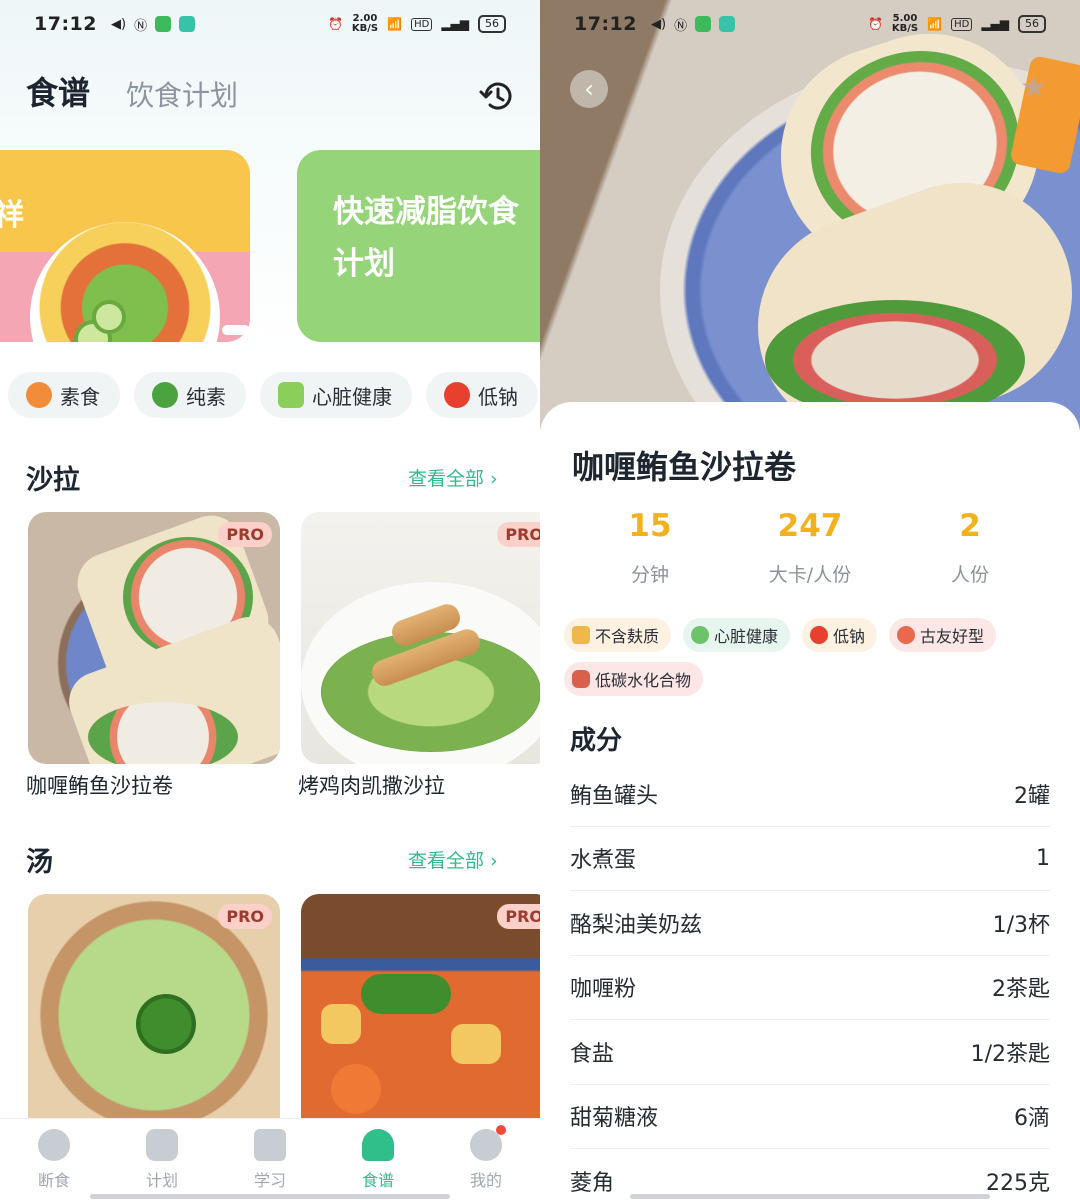  What do you see at coordinates (995, 24) in the screenshot?
I see `signal-icon: ▂▄▆` at bounding box center [995, 24].